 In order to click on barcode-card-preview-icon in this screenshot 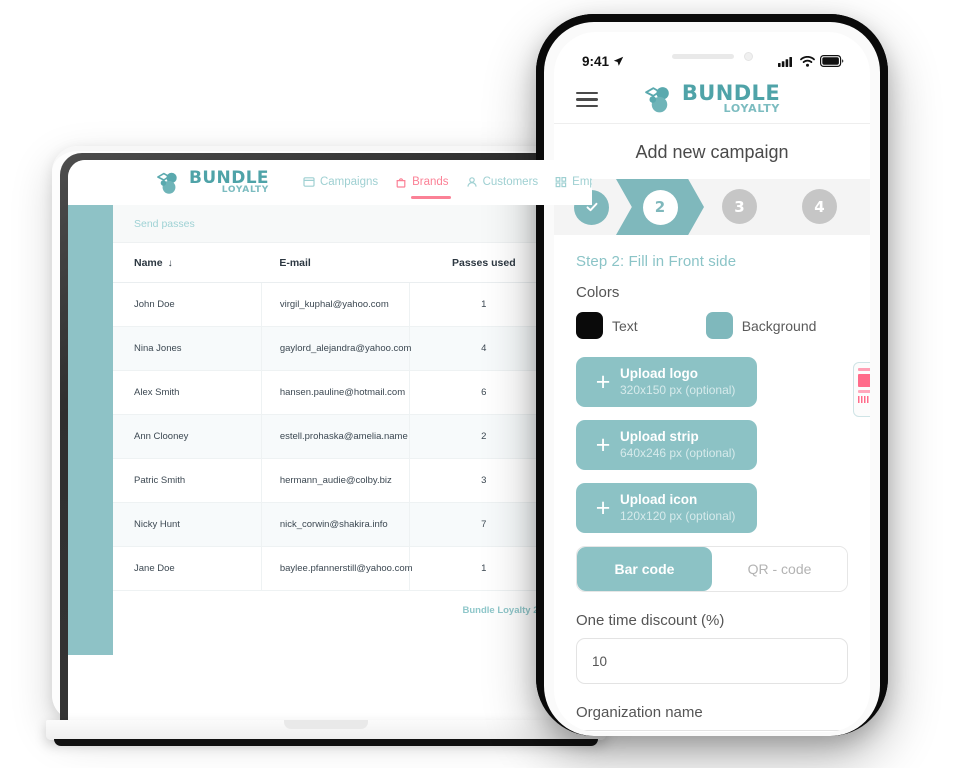, I will do `click(861, 389)`.